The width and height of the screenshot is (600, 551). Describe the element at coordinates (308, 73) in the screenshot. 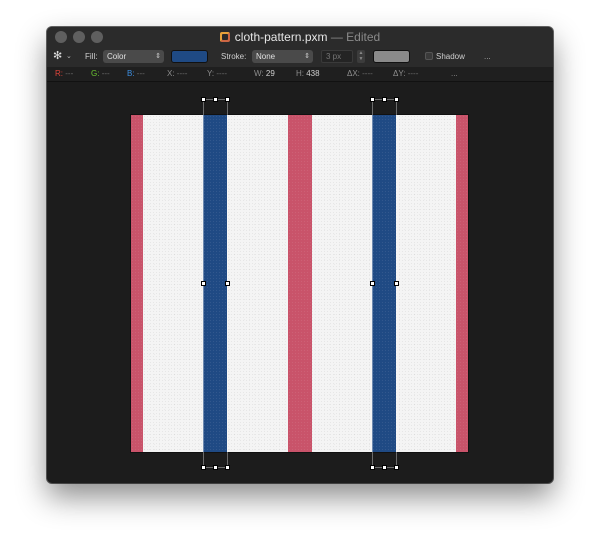

I see `height-readout: H: 438` at that location.